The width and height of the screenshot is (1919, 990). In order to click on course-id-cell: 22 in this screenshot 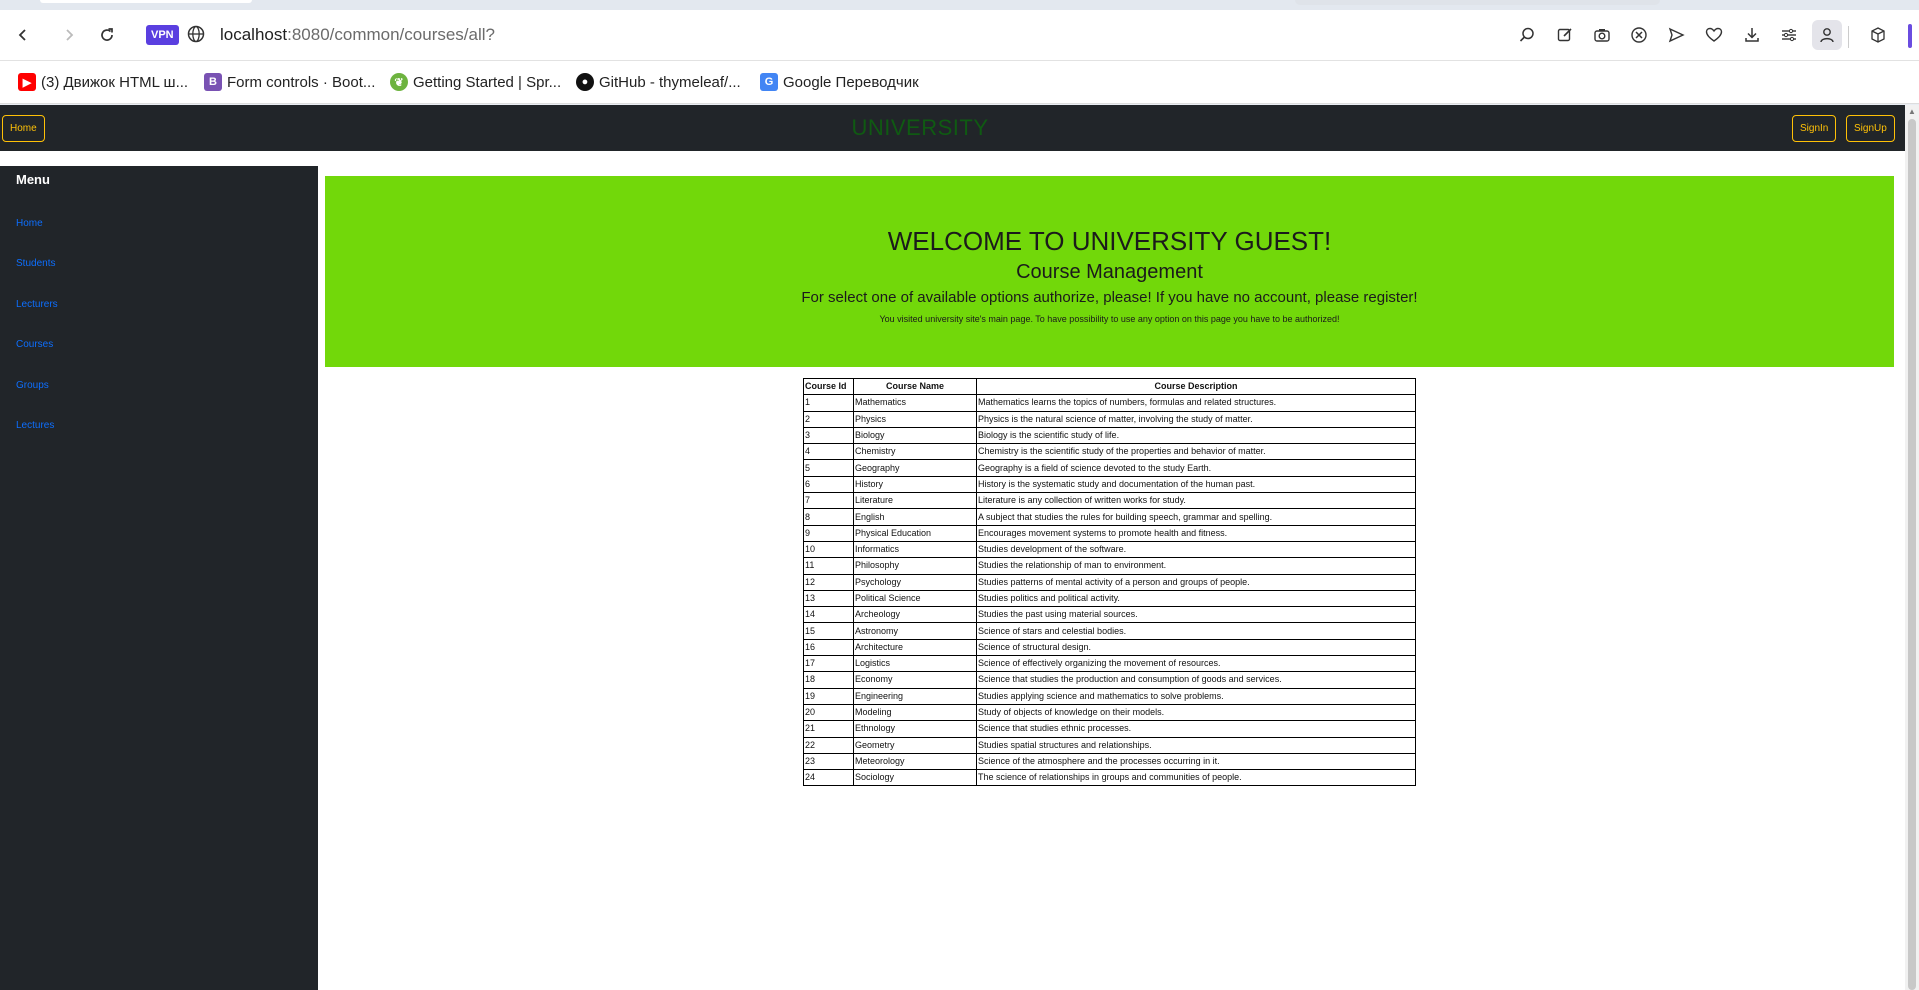, I will do `click(828, 745)`.